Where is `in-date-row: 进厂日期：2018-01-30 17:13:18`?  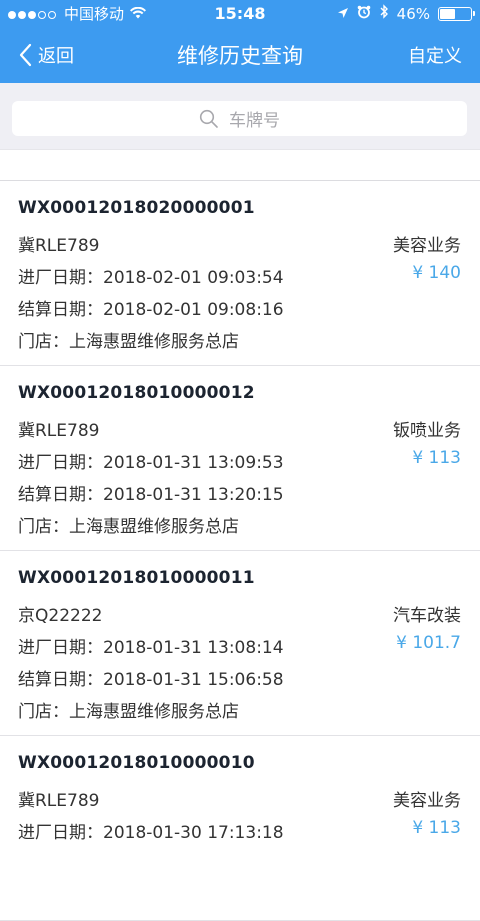
in-date-row: 进厂日期：2018-01-30 17:13:18 is located at coordinates (151, 830).